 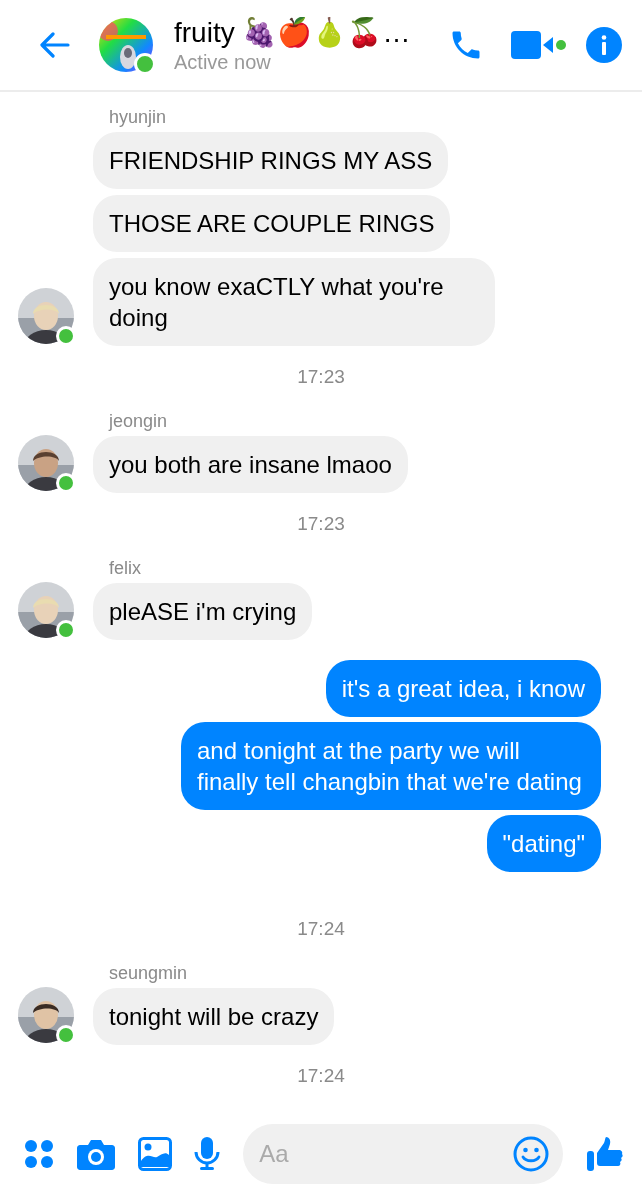 What do you see at coordinates (531, 1154) in the screenshot?
I see `emoji-icon` at bounding box center [531, 1154].